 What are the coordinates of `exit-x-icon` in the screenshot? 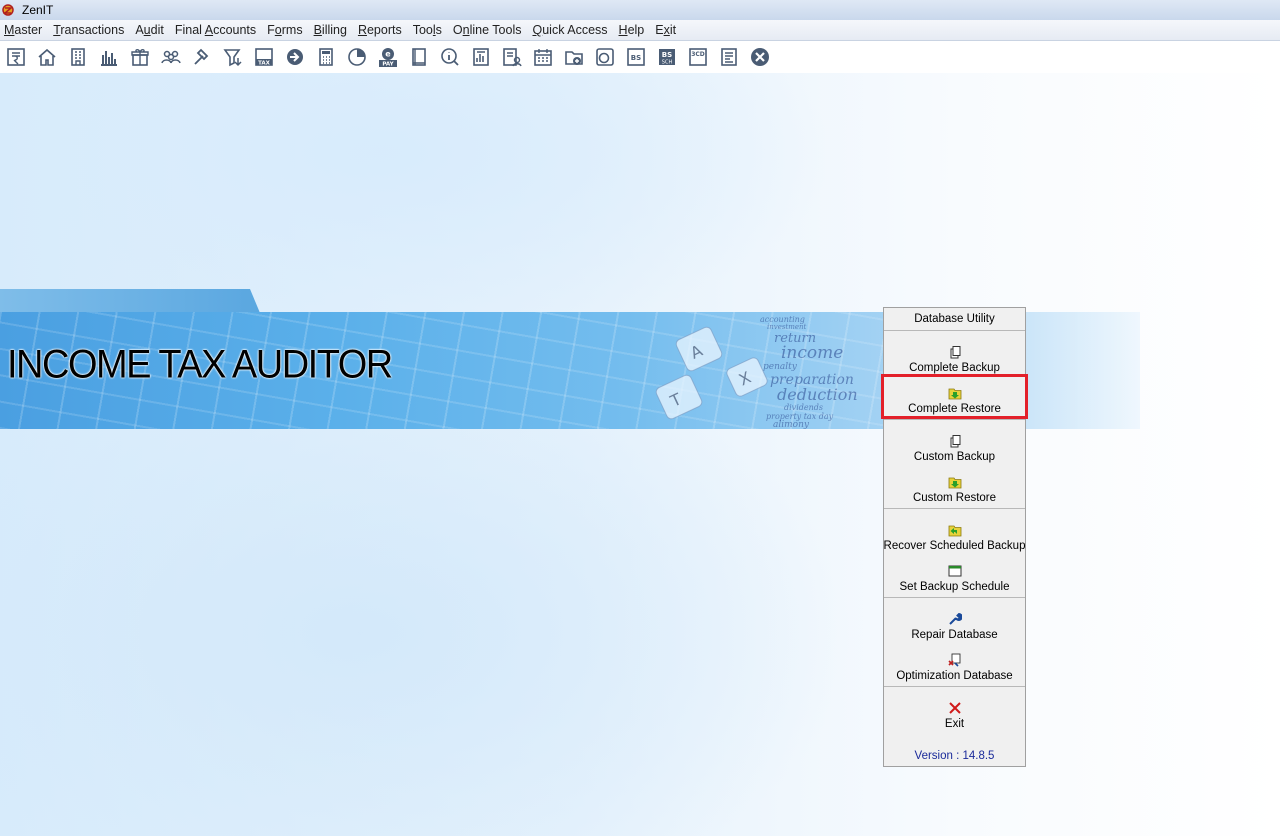 It's located at (954, 708).